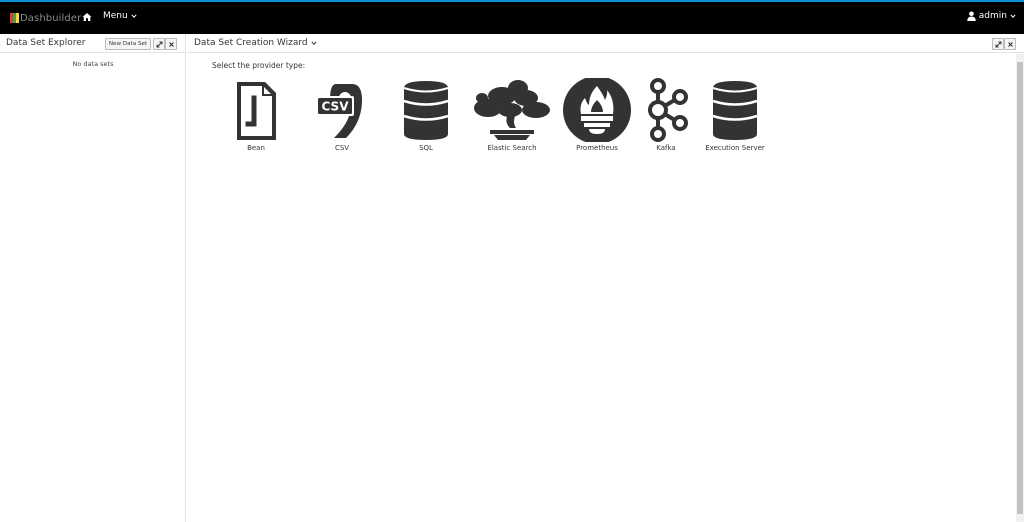 The image size is (1024, 522). I want to click on user-icon, so click(971, 16).